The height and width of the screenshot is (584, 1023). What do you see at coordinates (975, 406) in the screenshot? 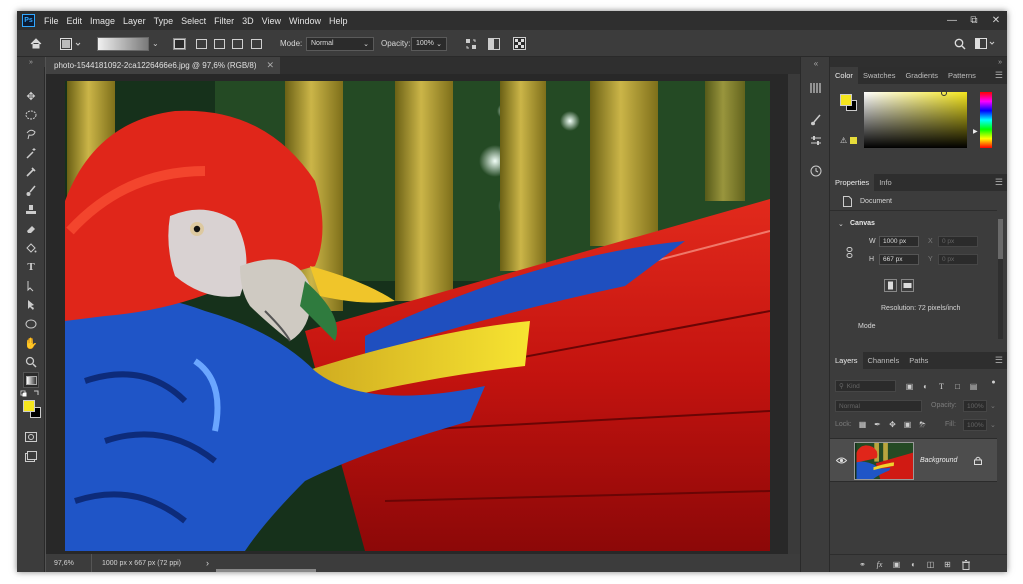
I see `layer-opacity-field: 100%` at bounding box center [975, 406].